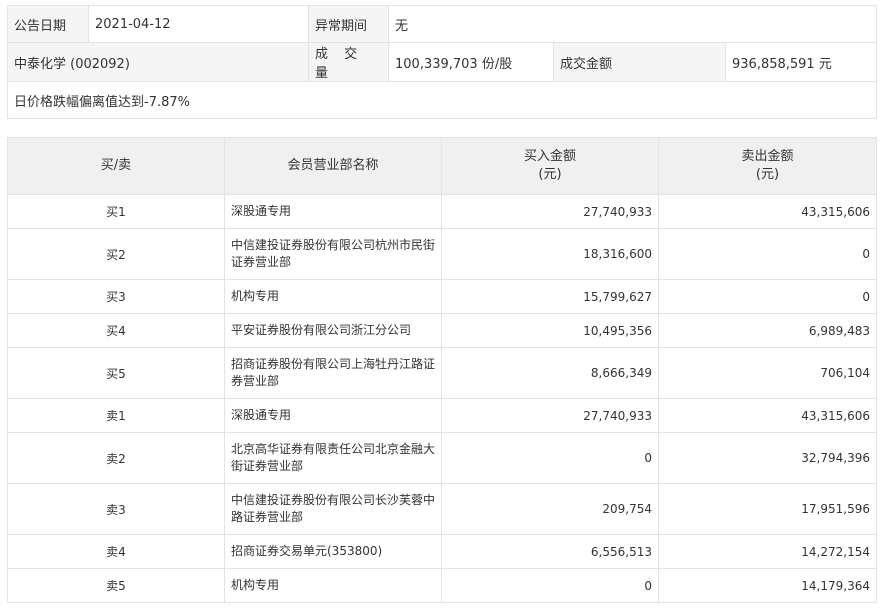  What do you see at coordinates (767, 551) in the screenshot?
I see `row-sell-amount: 14,272,154` at bounding box center [767, 551].